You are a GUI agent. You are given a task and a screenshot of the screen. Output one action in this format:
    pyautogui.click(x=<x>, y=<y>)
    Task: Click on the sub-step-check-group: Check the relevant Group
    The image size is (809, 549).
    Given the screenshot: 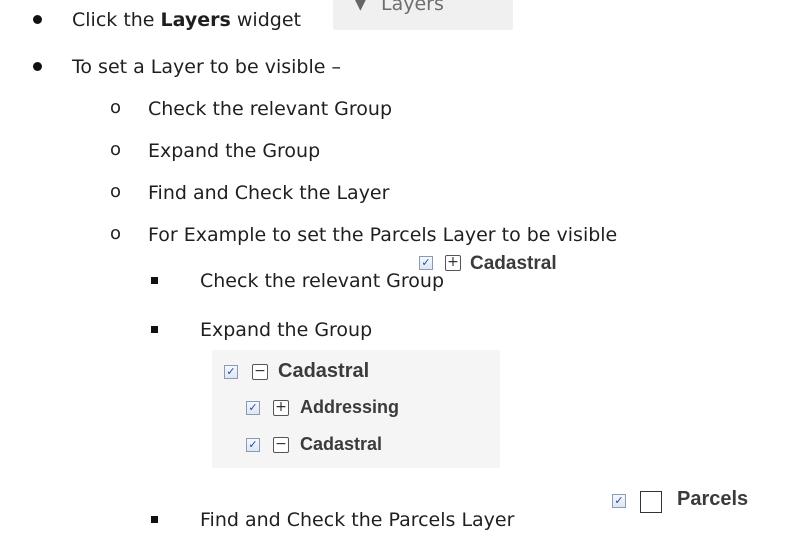 What is the action you would take?
    pyautogui.click(x=270, y=109)
    